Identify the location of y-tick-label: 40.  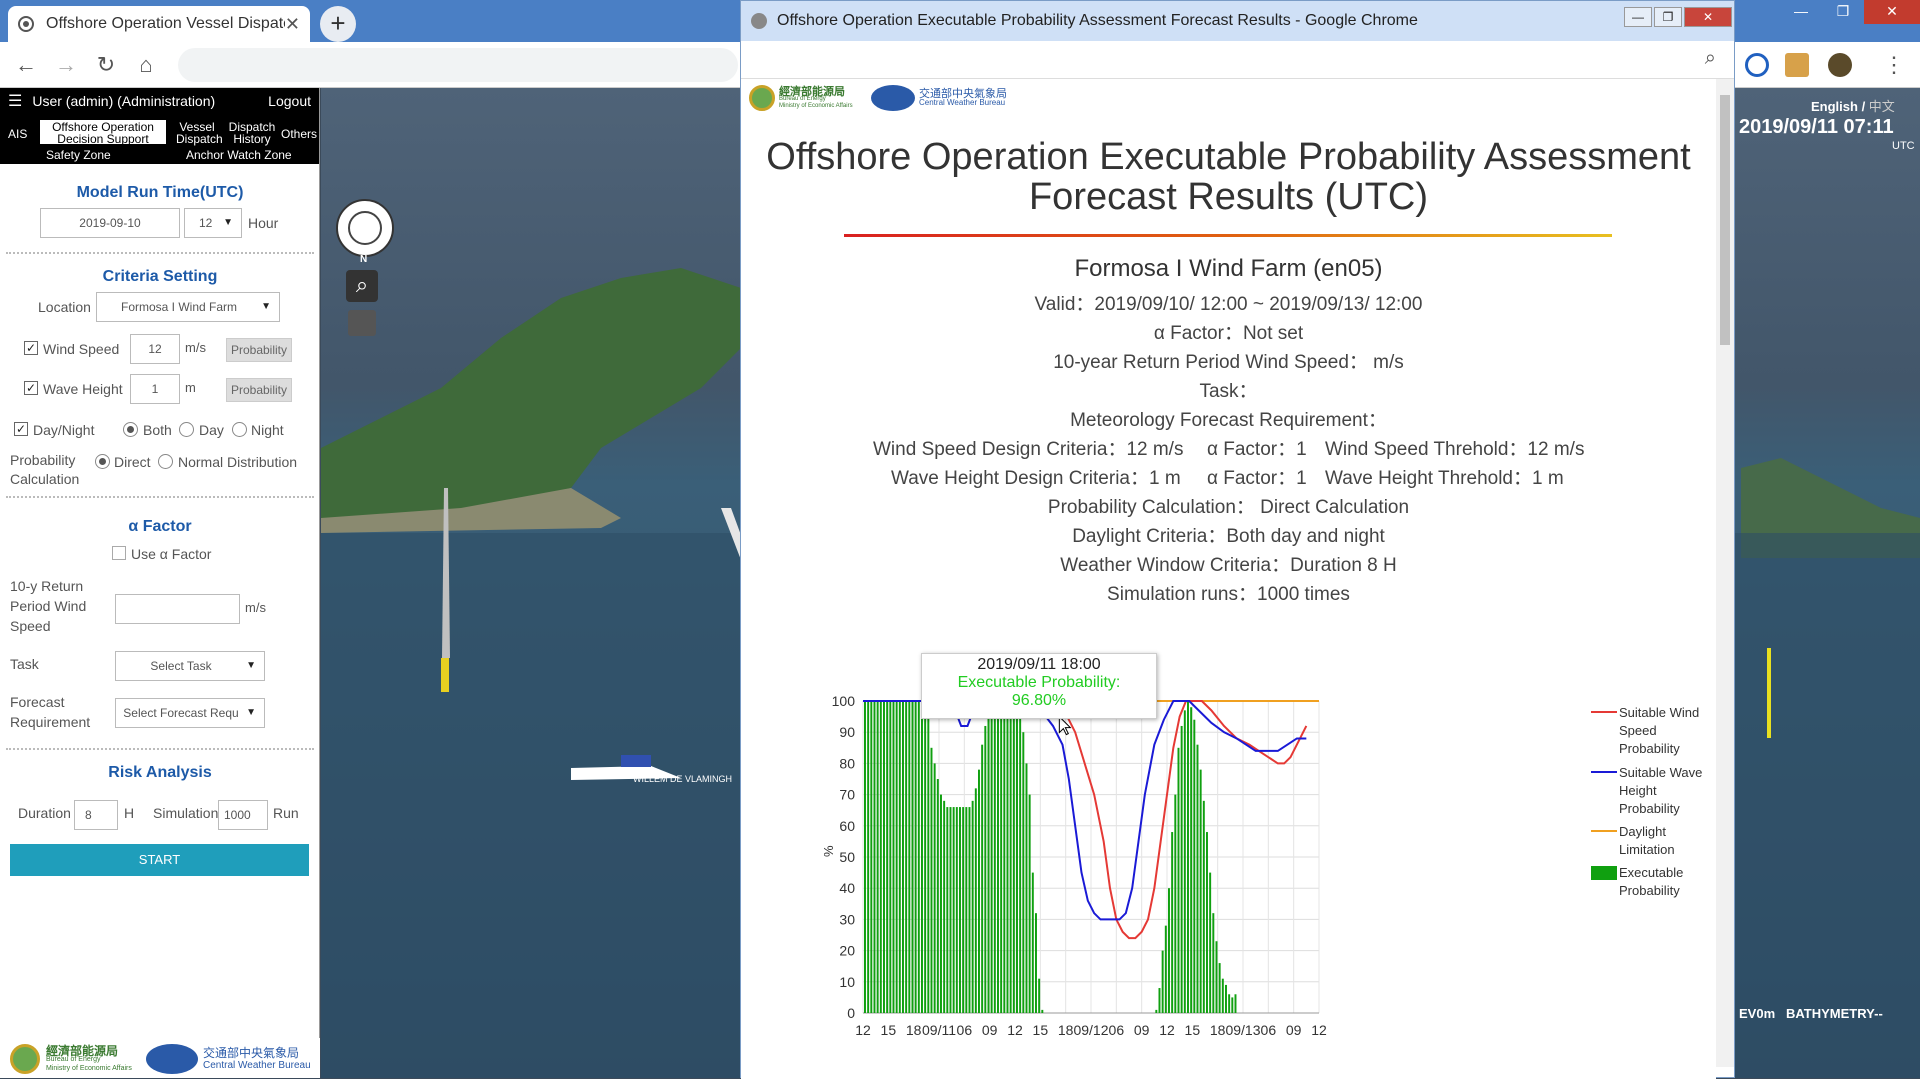
(847, 888).